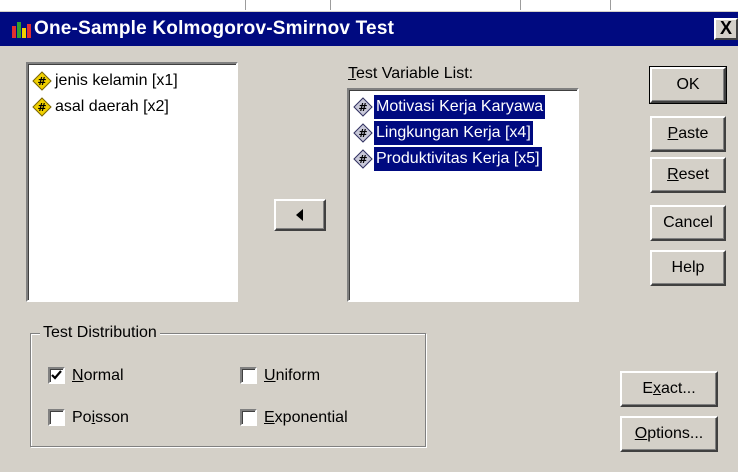 This screenshot has height=472, width=738. I want to click on normal-checkbox: Normal, so click(108, 376).